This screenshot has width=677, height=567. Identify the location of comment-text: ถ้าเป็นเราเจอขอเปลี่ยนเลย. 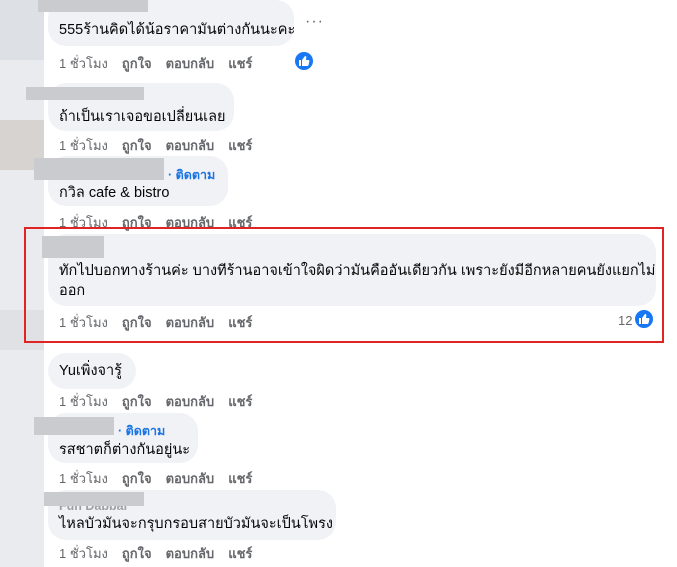
(142, 117).